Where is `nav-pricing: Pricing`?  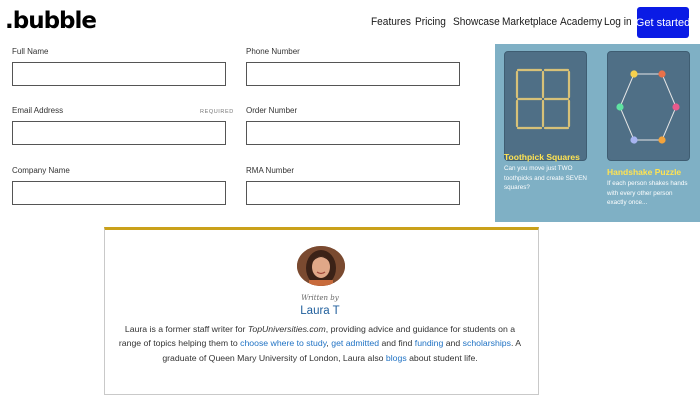 nav-pricing: Pricing is located at coordinates (430, 22).